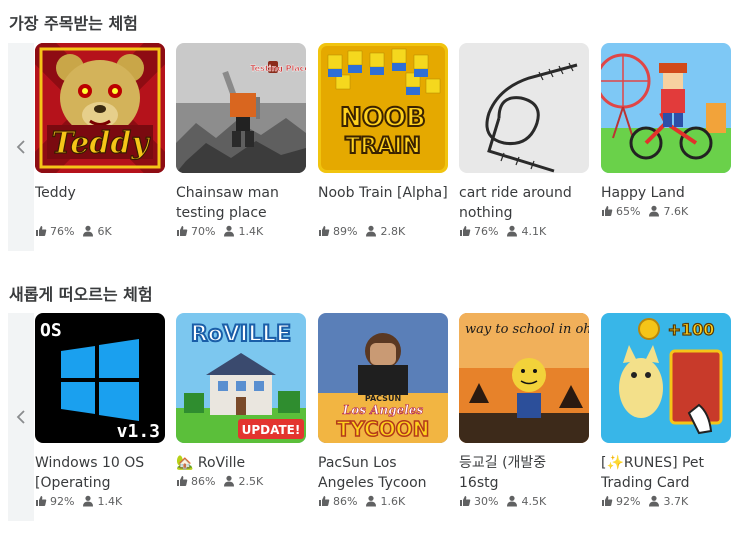 The width and height of the screenshot is (740, 535). I want to click on rating-stat: 76%, so click(54, 231).